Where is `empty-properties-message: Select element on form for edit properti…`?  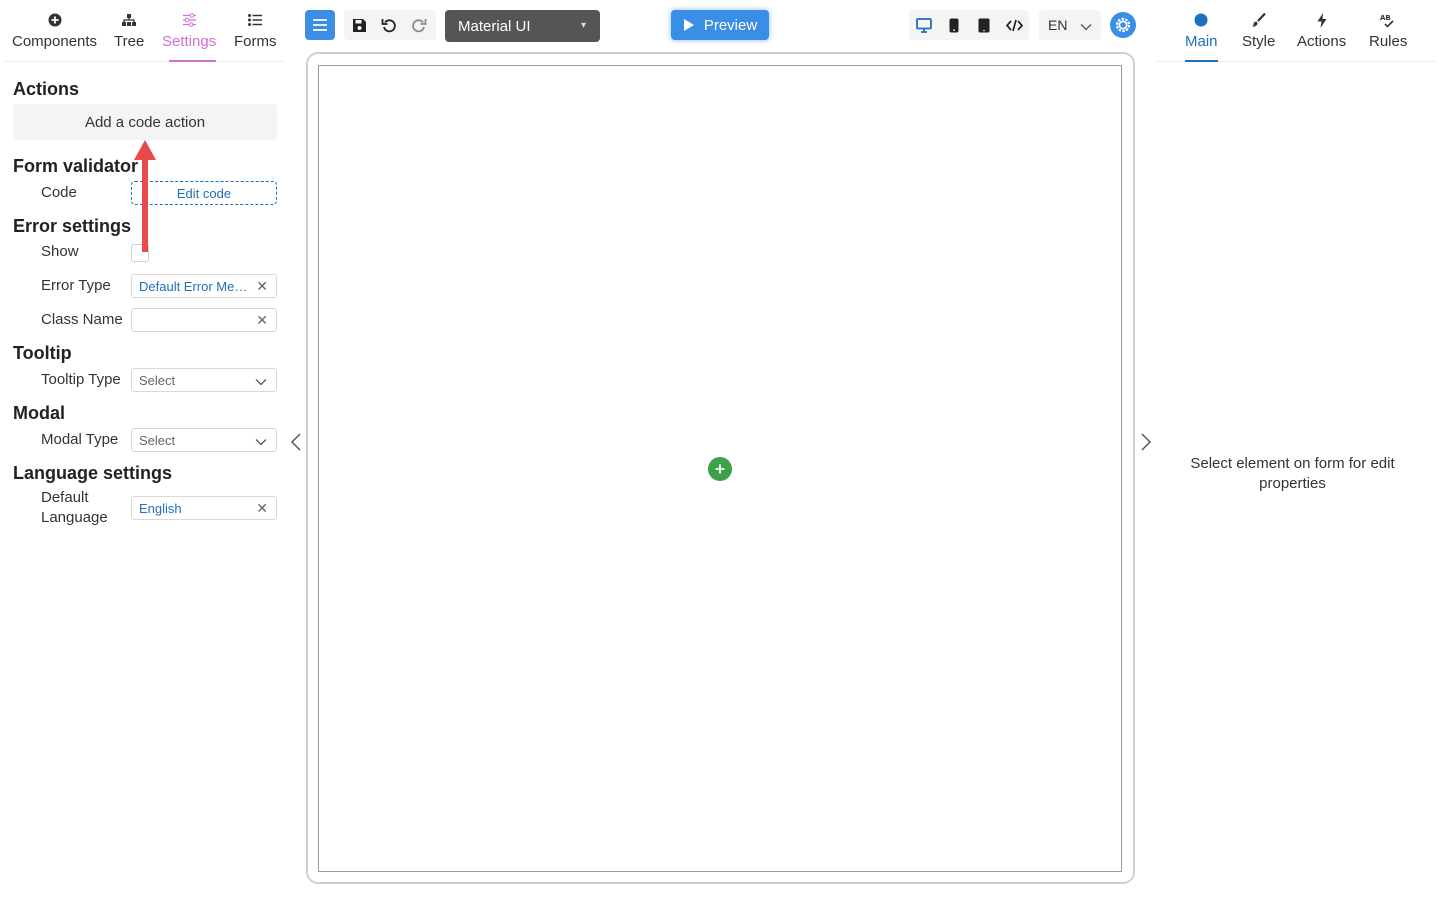 empty-properties-message: Select element on form for edit properti… is located at coordinates (1292, 473).